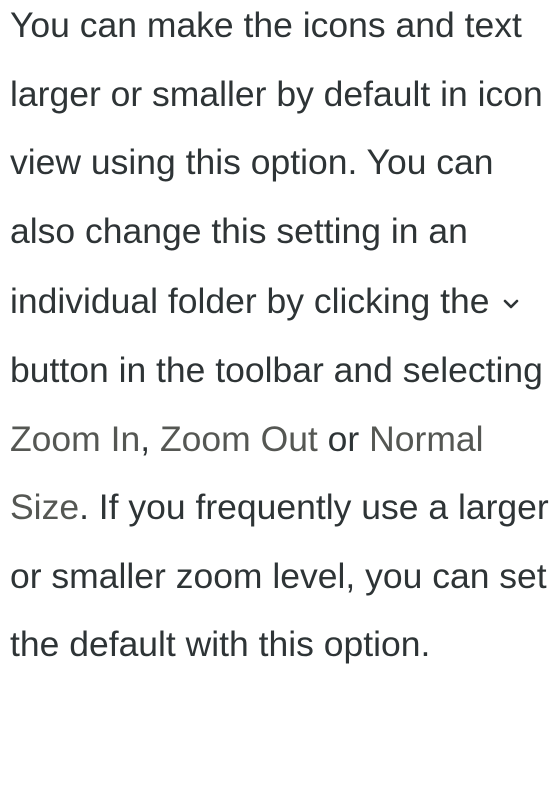  Describe the element at coordinates (75, 438) in the screenshot. I see `gui-label-zoom-in: Zoom In` at that location.